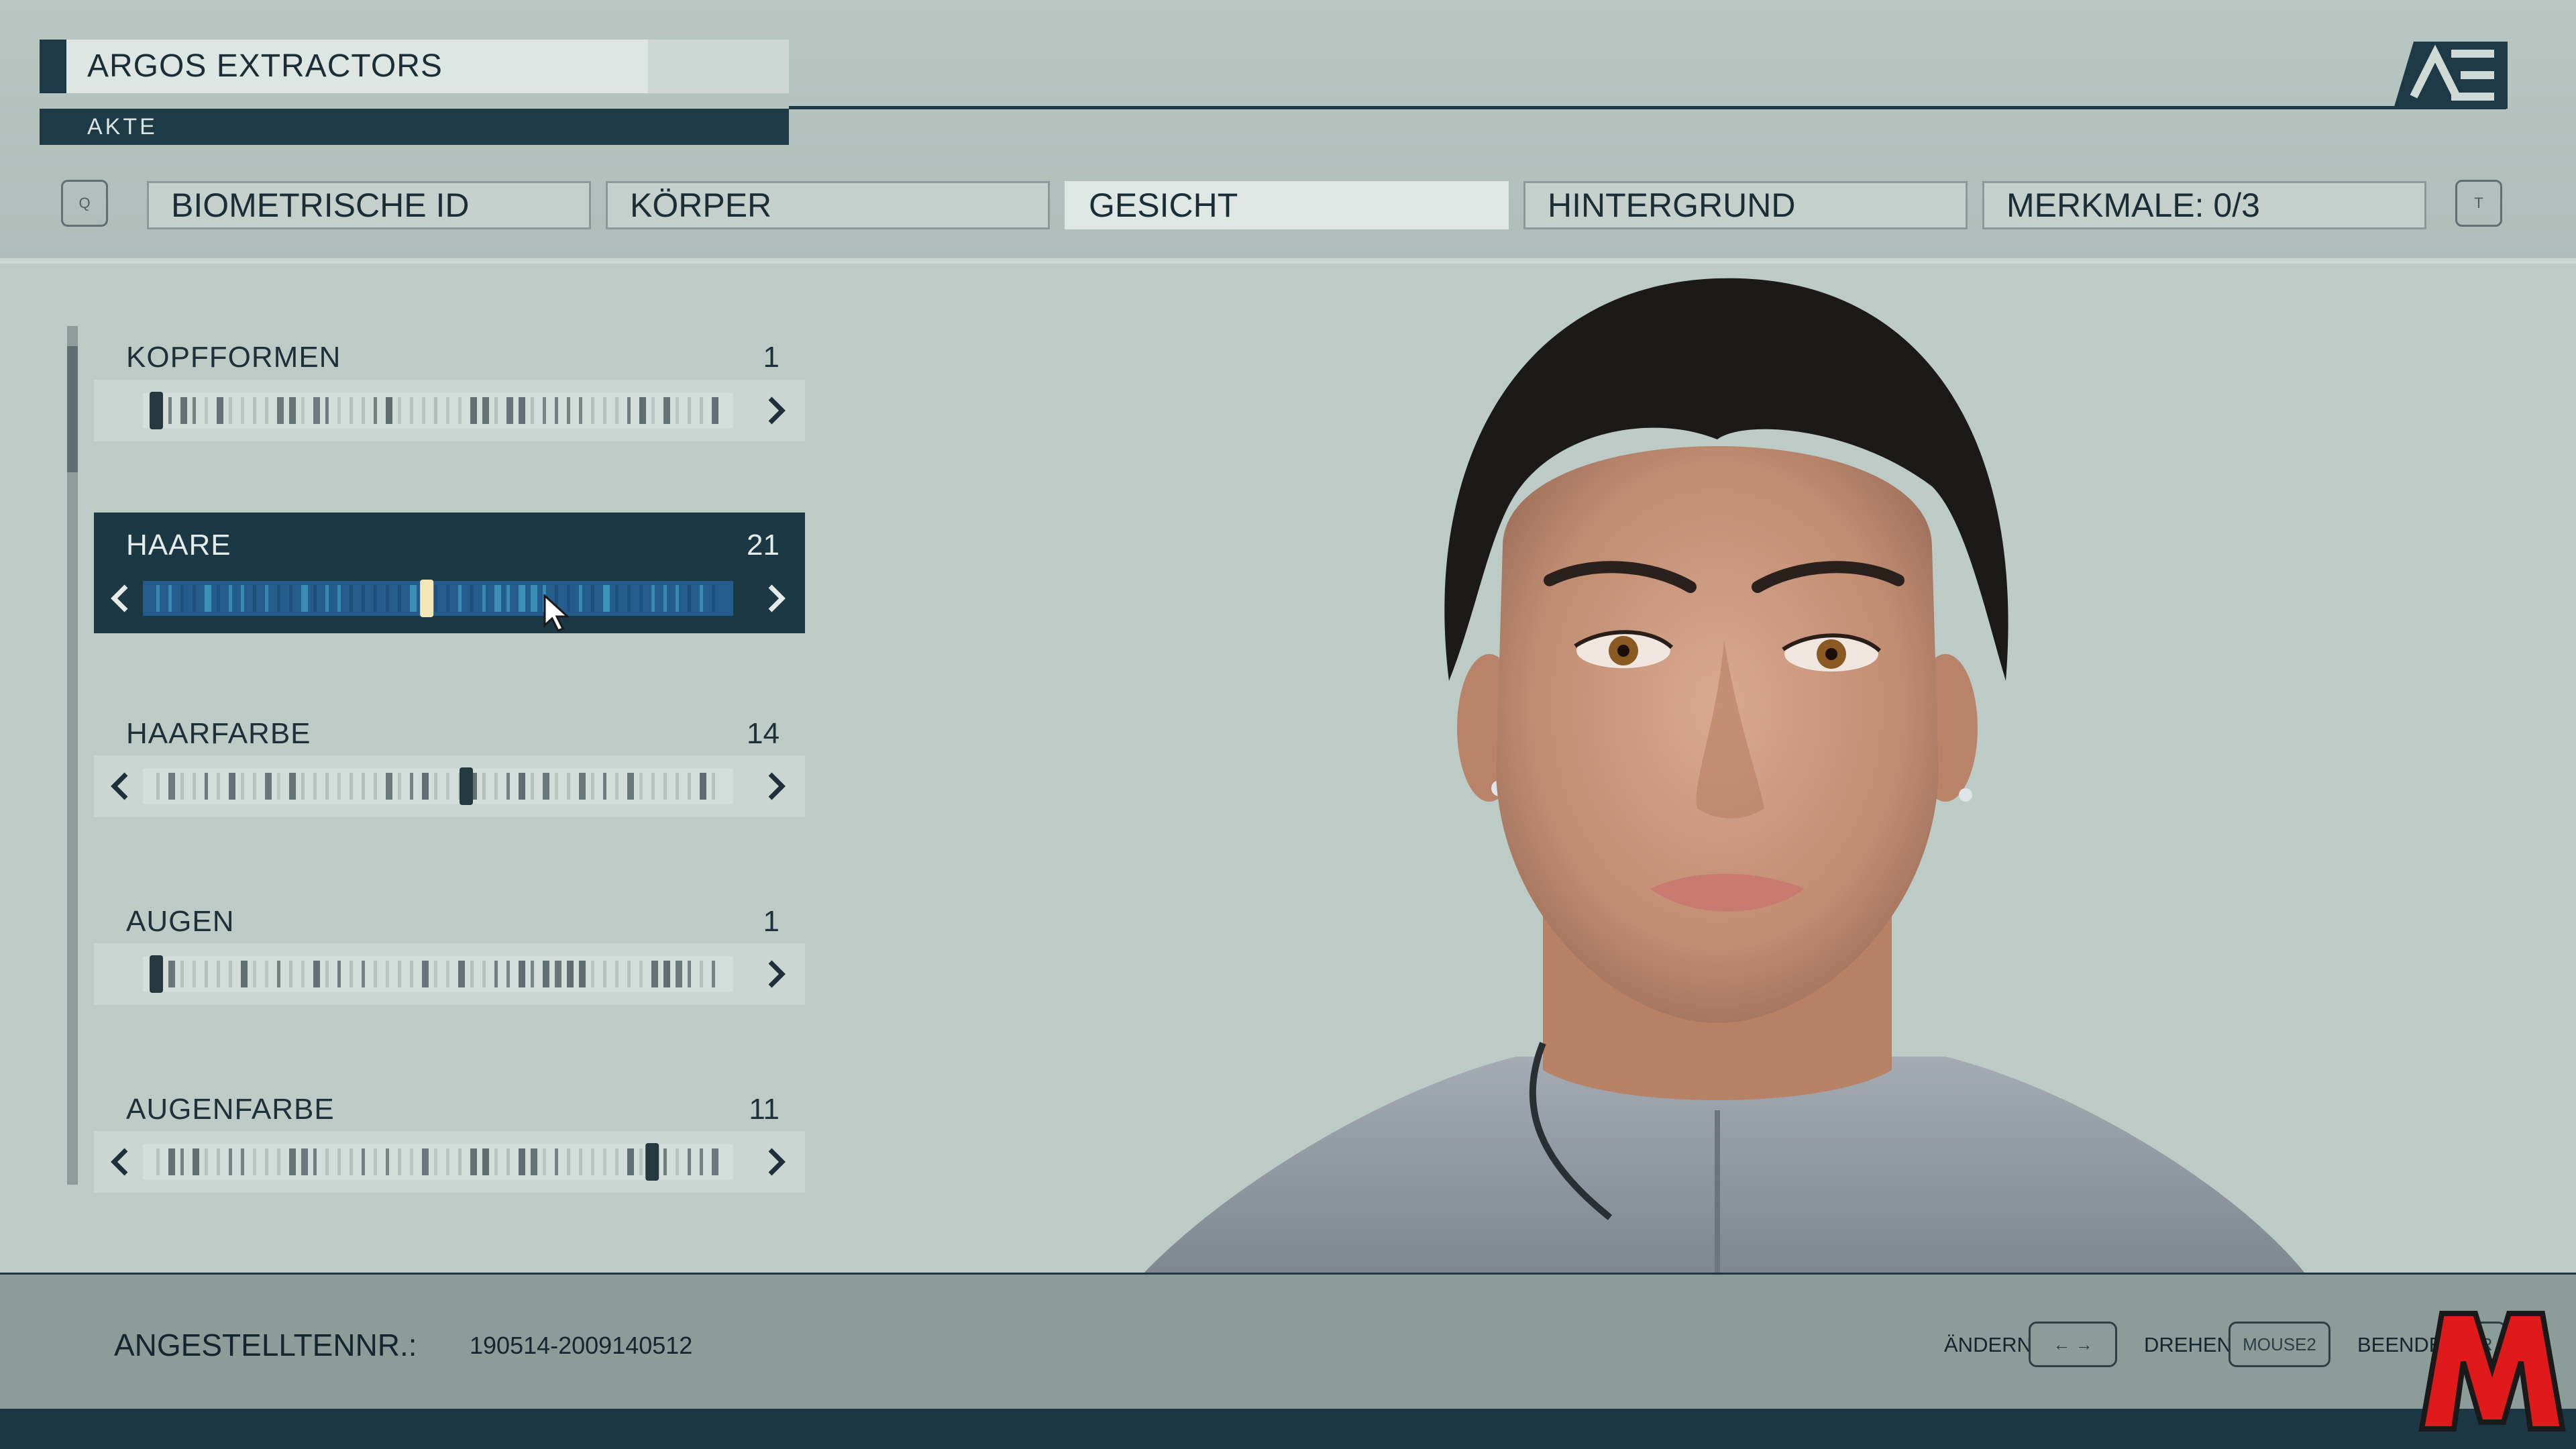  Describe the element at coordinates (2279, 1344) in the screenshot. I see `hint-key-mouse2: MOUSE2` at that location.